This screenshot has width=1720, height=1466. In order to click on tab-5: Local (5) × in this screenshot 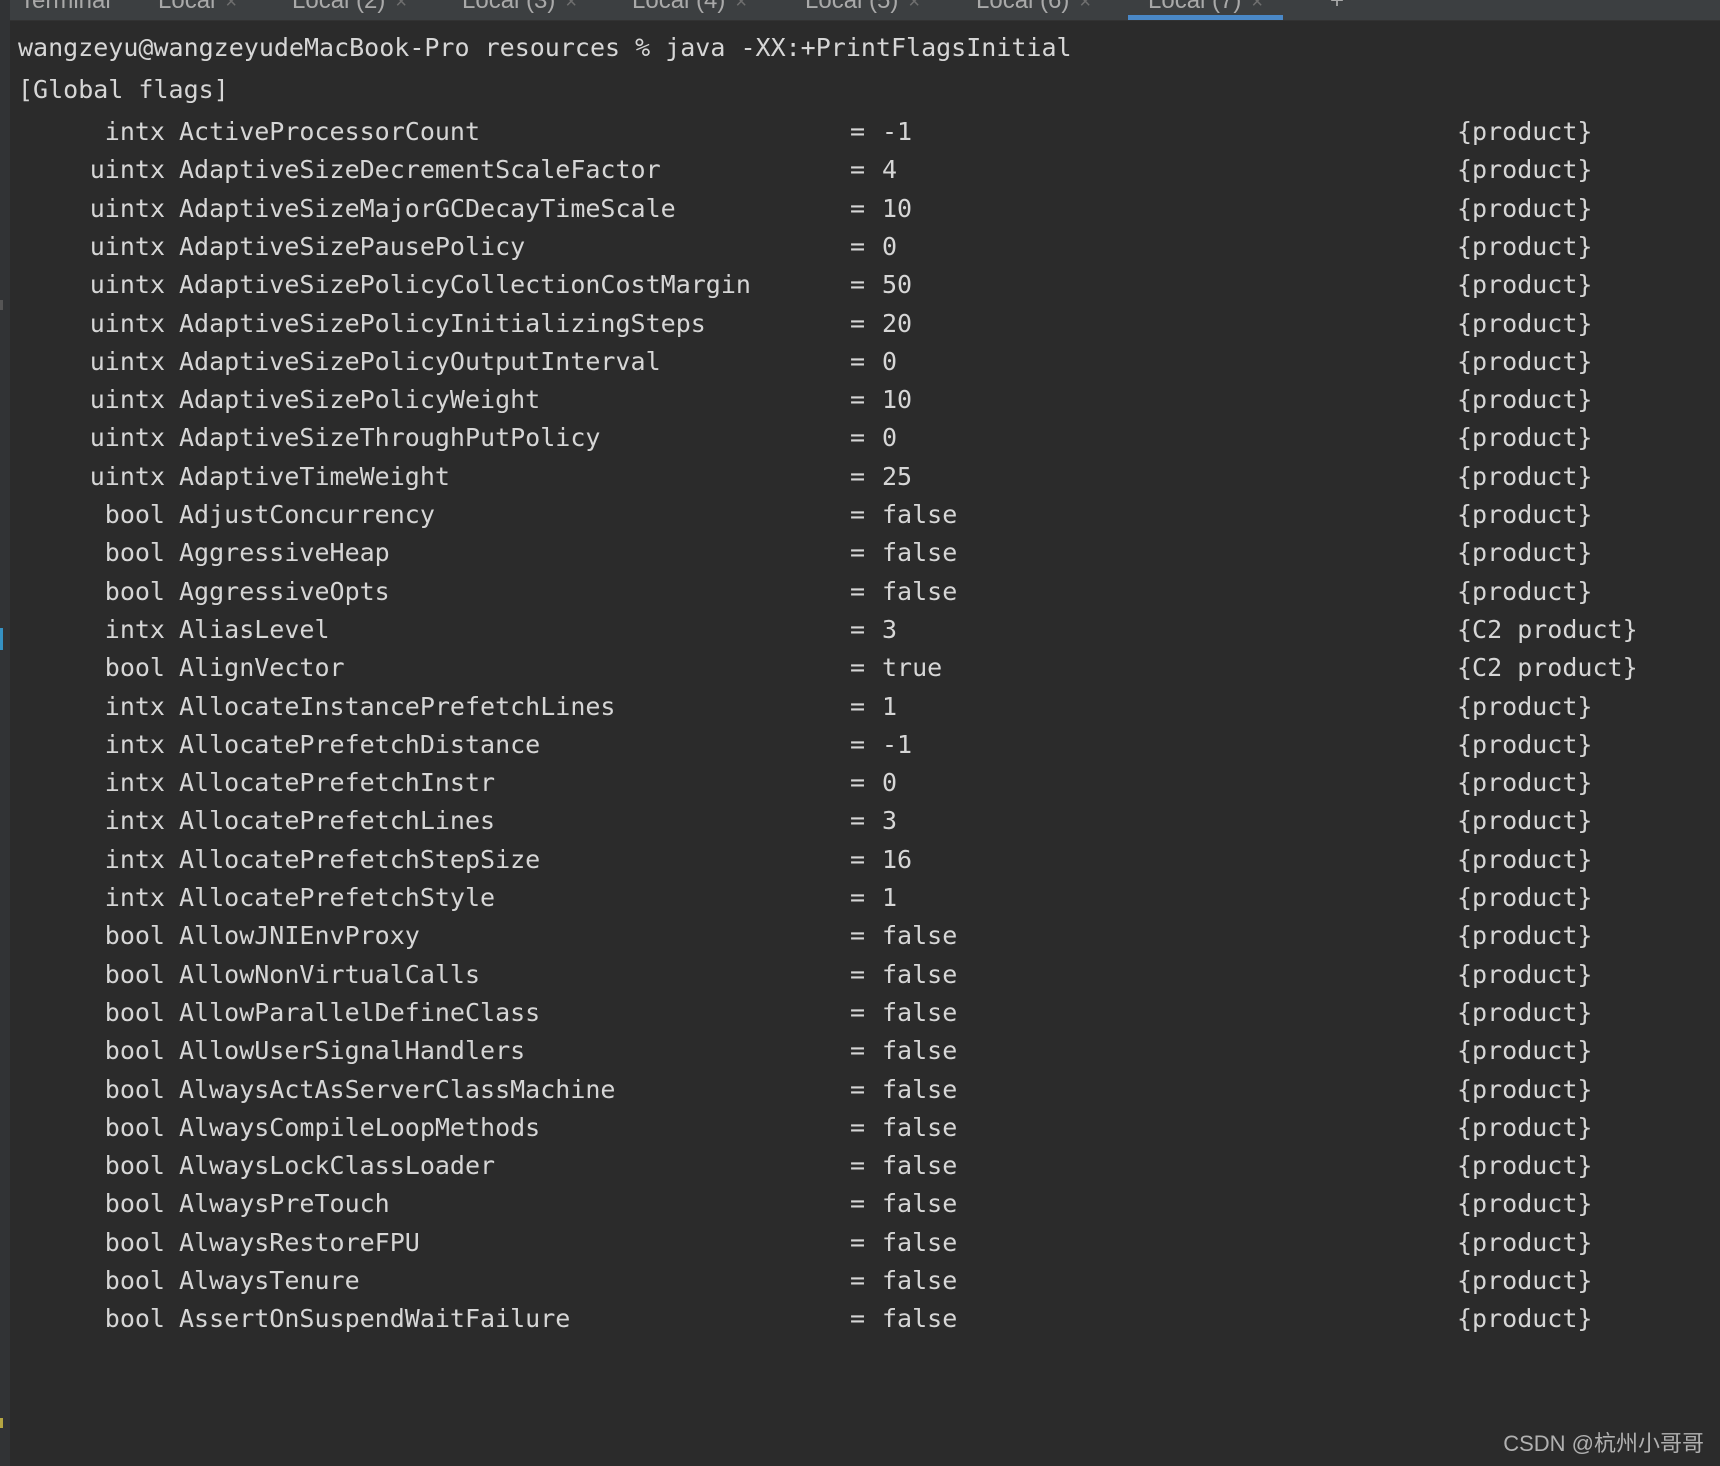, I will do `click(862, 10)`.